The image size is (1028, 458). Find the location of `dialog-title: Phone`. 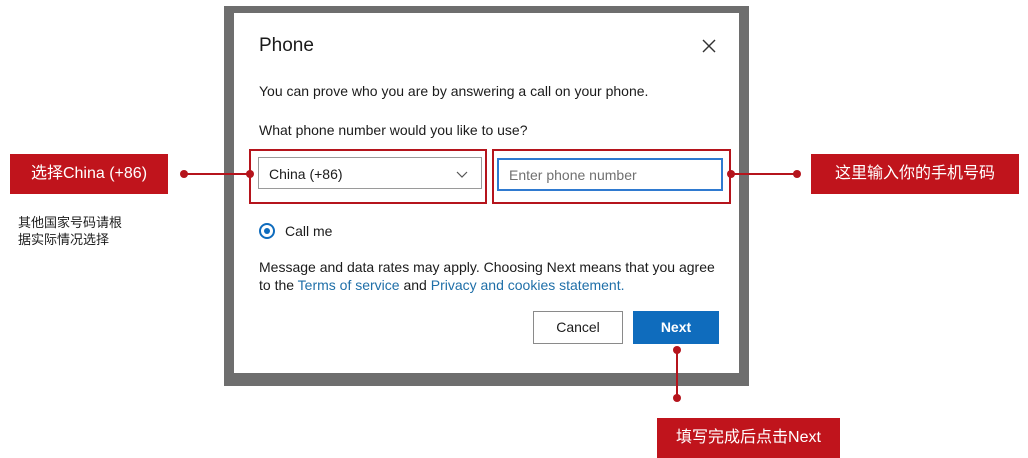

dialog-title: Phone is located at coordinates (286, 45).